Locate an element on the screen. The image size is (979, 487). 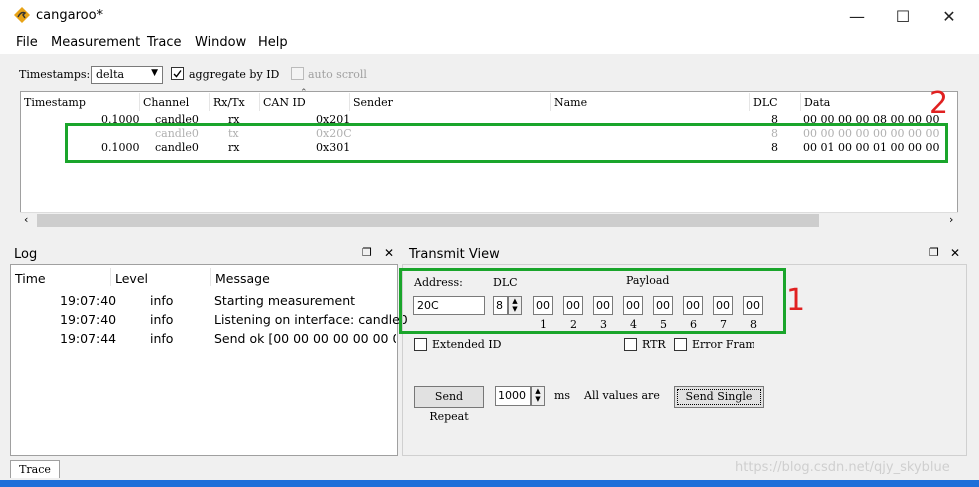
ms-label: ms is located at coordinates (562, 395).